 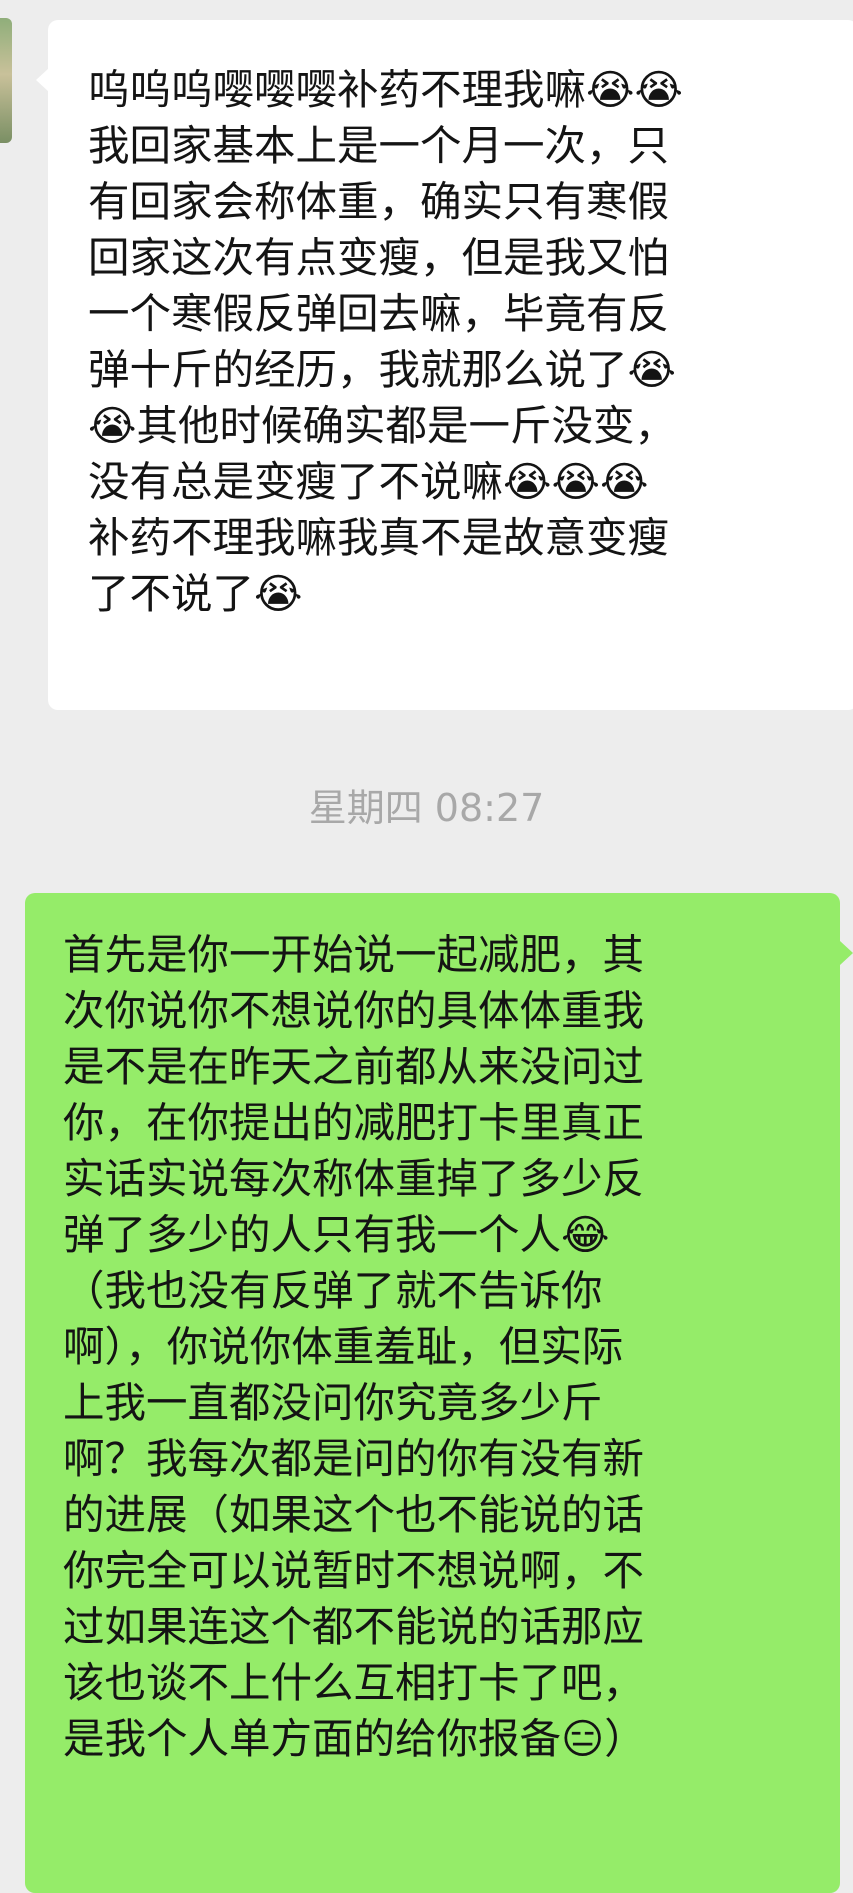 I want to click on outgoing-bubble-tail, so click(x=846, y=953).